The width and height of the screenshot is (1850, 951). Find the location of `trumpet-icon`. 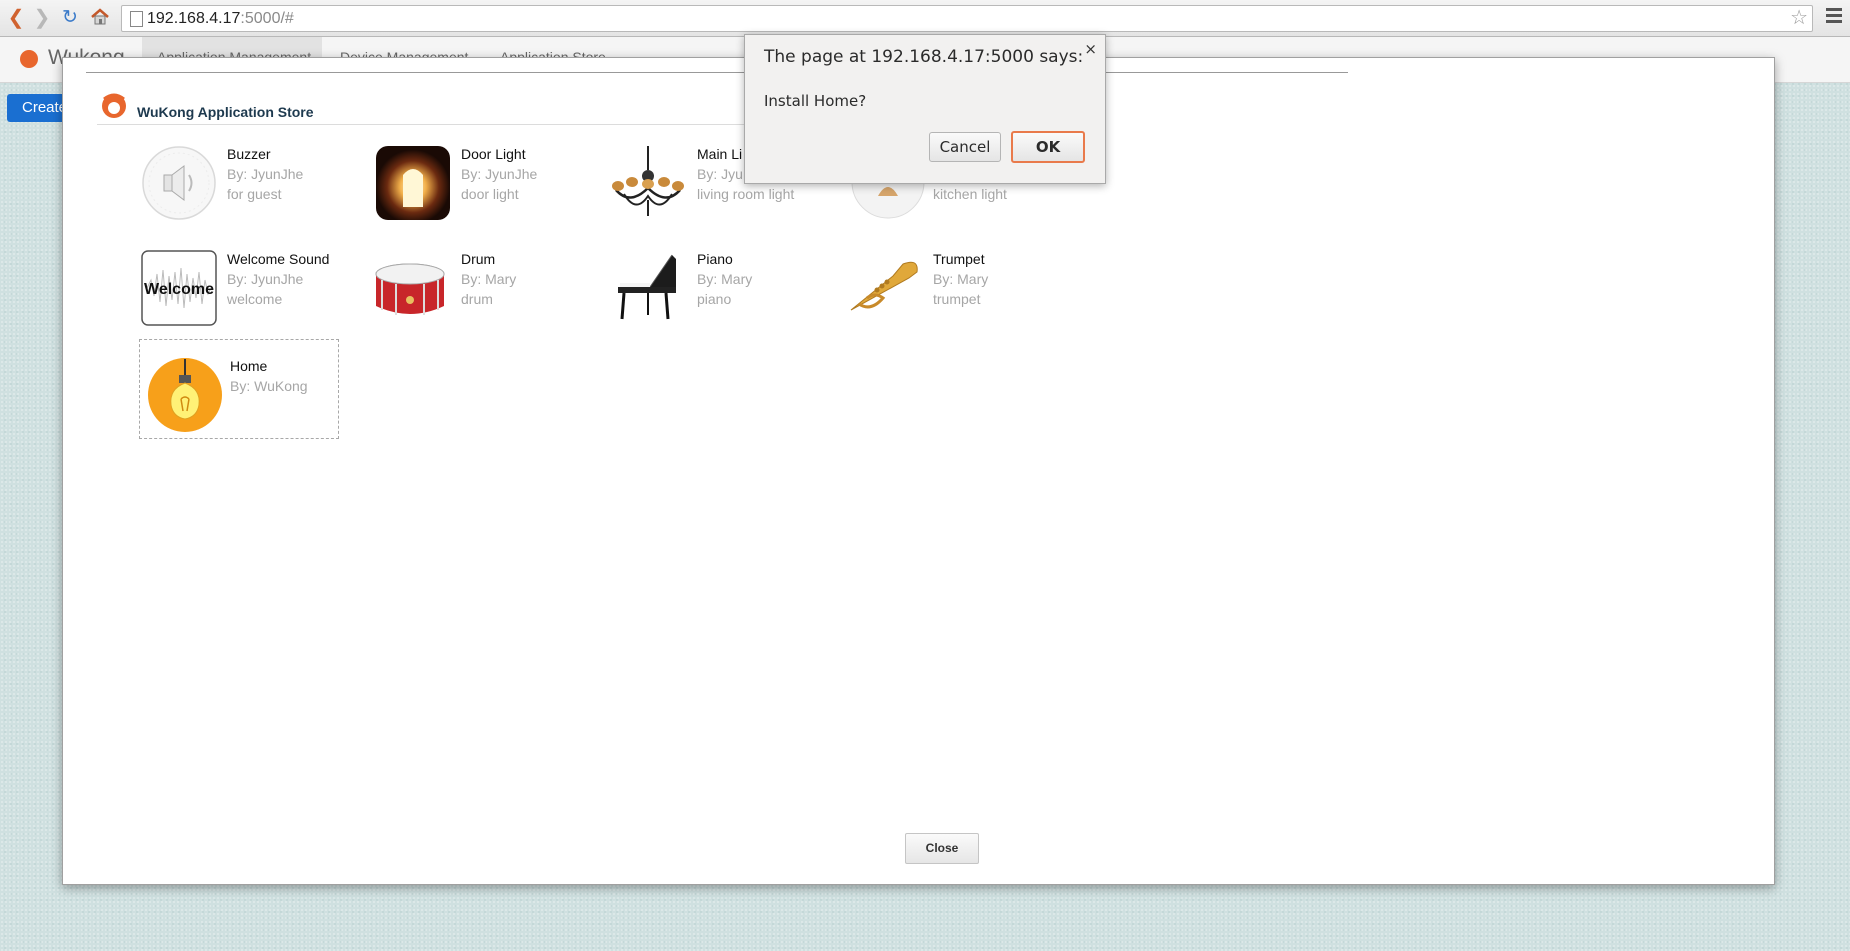

trumpet-icon is located at coordinates (884, 286).